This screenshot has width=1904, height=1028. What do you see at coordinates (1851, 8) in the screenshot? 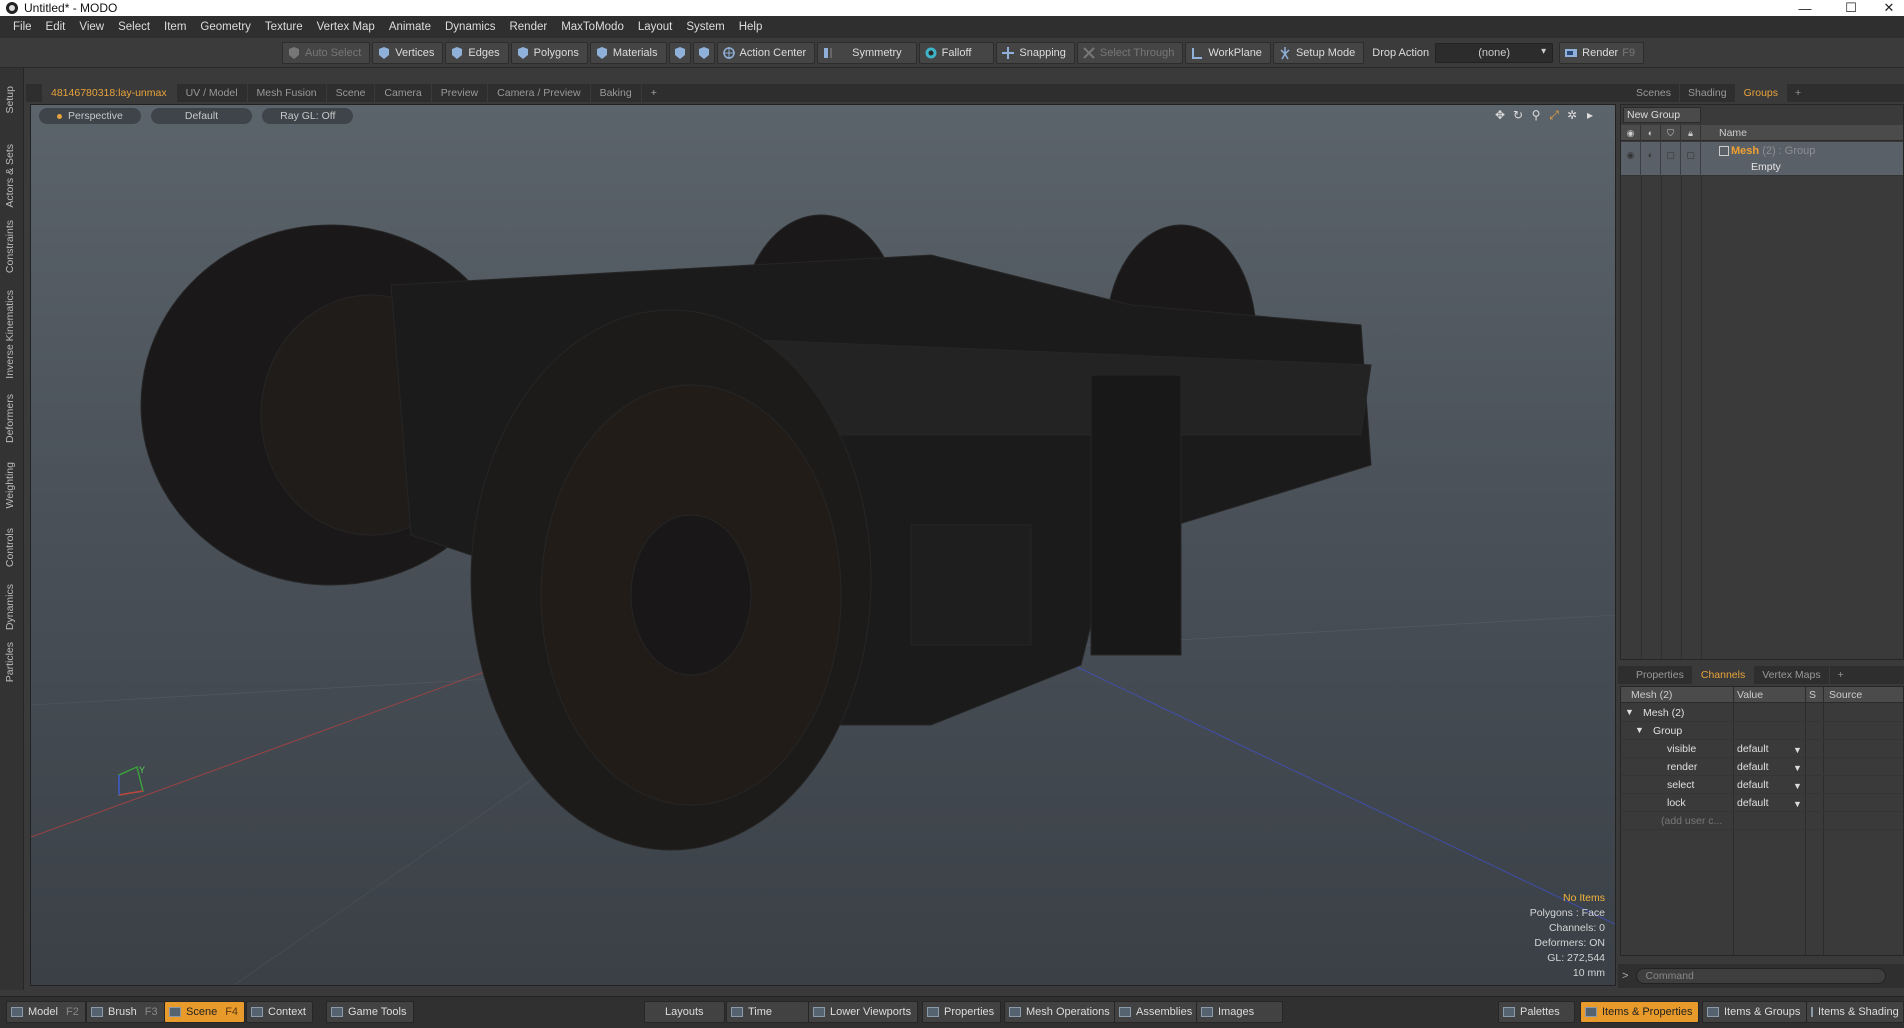
I see `maximize-icon: ☐` at bounding box center [1851, 8].